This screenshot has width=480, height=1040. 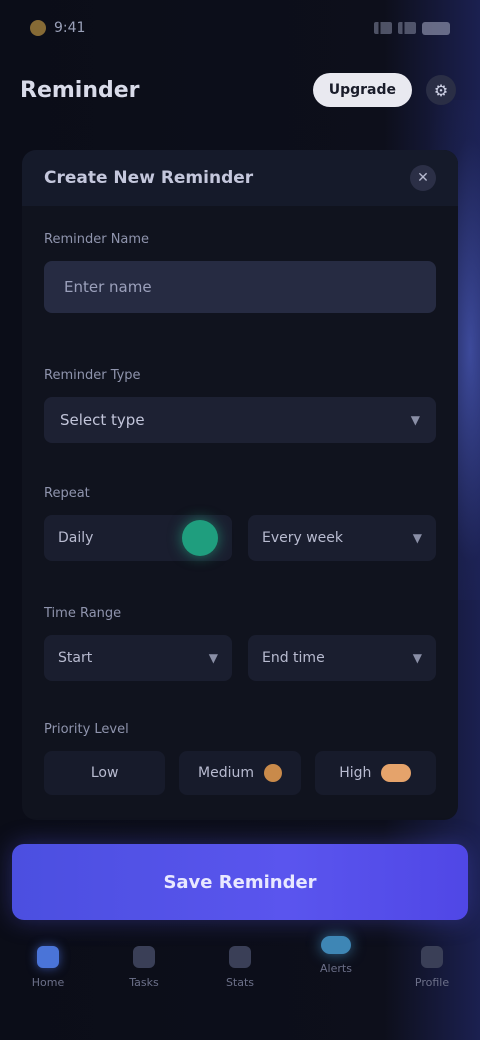 I want to click on card-title: Create New Reminder, so click(x=149, y=178).